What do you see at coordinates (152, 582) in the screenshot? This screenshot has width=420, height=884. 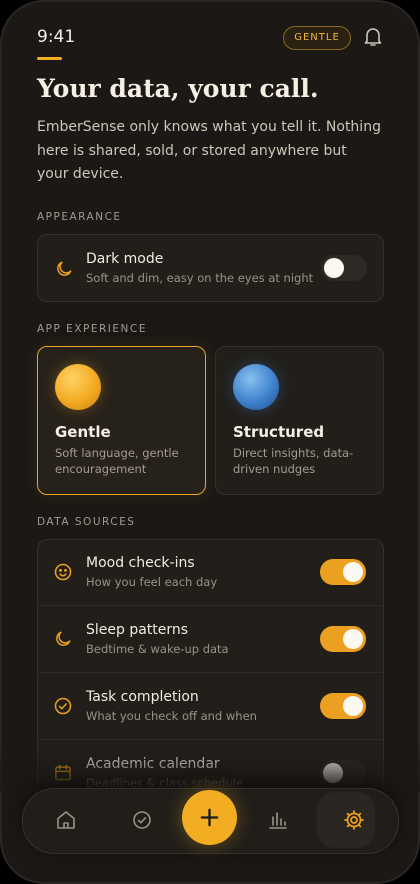 I see `source-subtitle: How you feel each day` at bounding box center [152, 582].